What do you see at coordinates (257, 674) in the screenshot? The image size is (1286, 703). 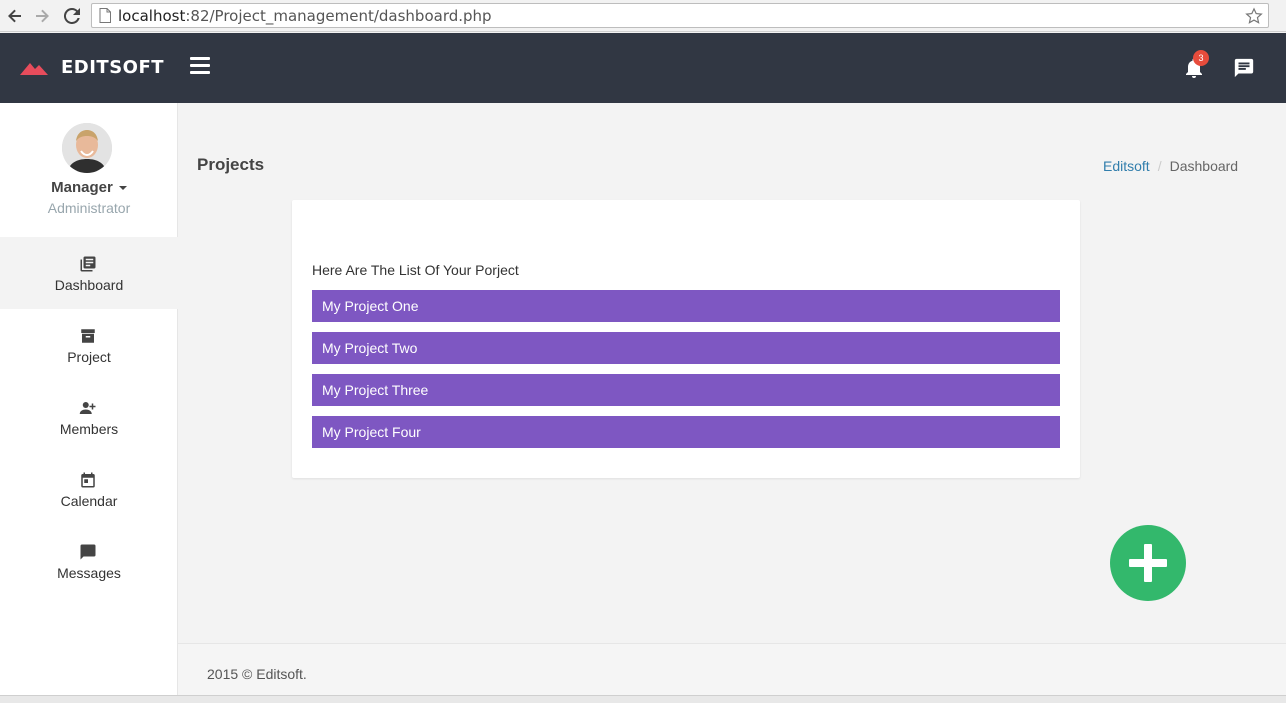 I see `footer-copyright: 2015 © Editsoft.` at bounding box center [257, 674].